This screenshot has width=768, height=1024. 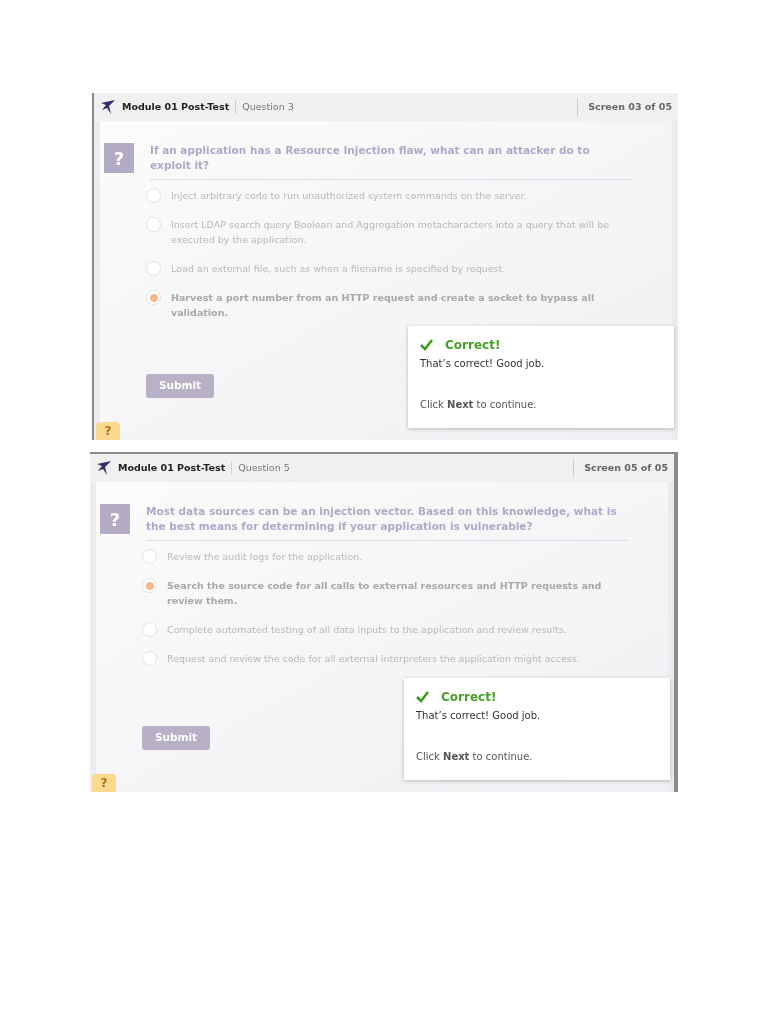 What do you see at coordinates (367, 629) in the screenshot?
I see `answer-option: Complete automated testing of all data inputs to the application and review results.` at bounding box center [367, 629].